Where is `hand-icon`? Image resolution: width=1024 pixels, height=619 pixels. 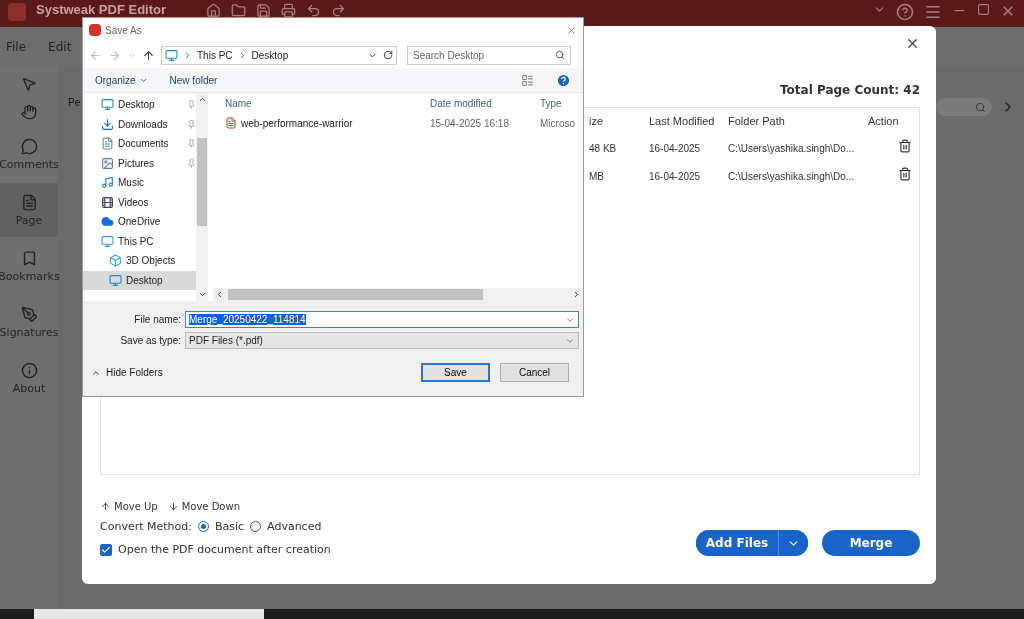 hand-icon is located at coordinates (29, 112).